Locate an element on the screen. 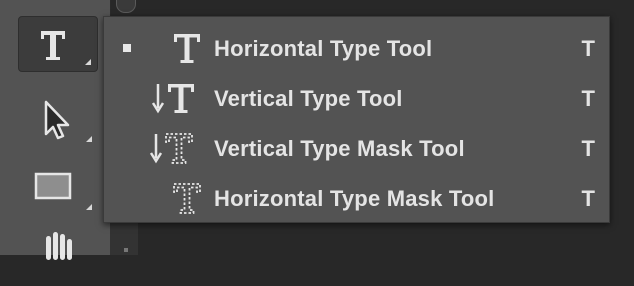 Image resolution: width=634 pixels, height=286 pixels. horizontal-type-mask-icon is located at coordinates (187, 198).